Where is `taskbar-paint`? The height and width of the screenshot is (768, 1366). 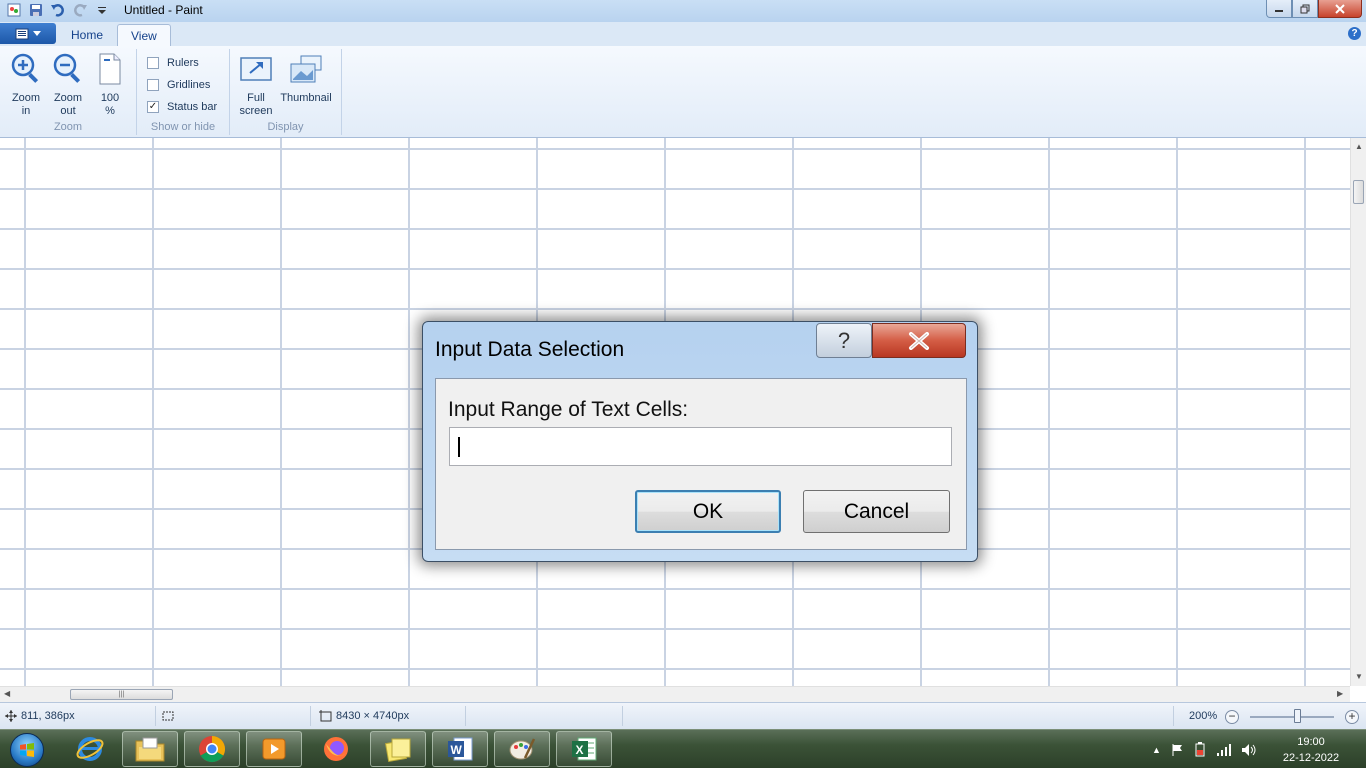
taskbar-paint is located at coordinates (522, 749).